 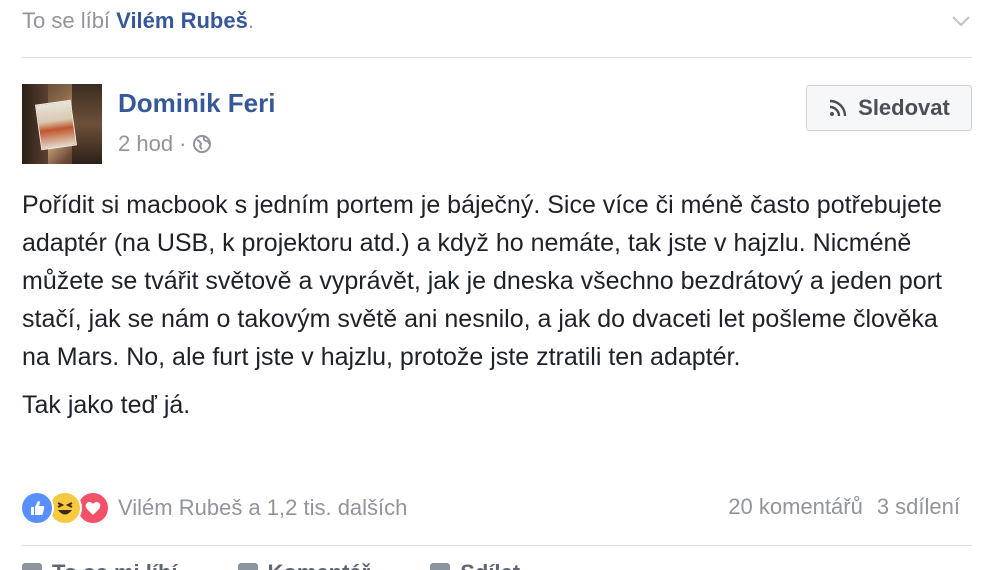 What do you see at coordinates (247, 566) in the screenshot?
I see `comment-icon` at bounding box center [247, 566].